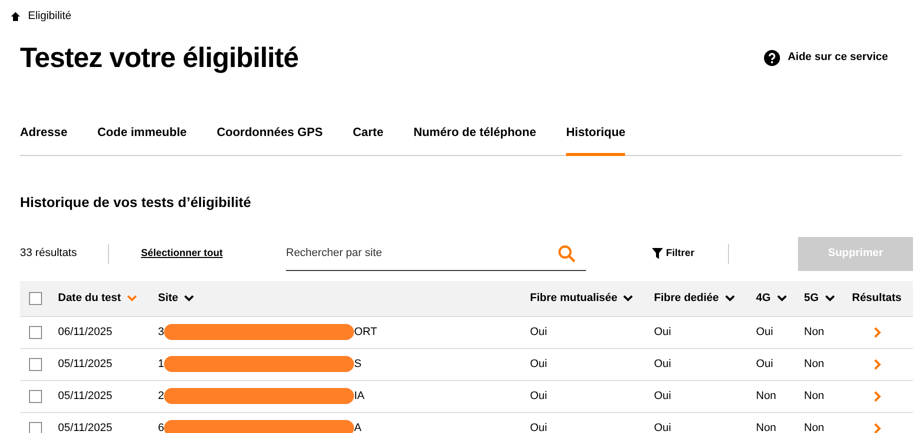 The image size is (922, 433). I want to click on tab: Historique, so click(596, 139).